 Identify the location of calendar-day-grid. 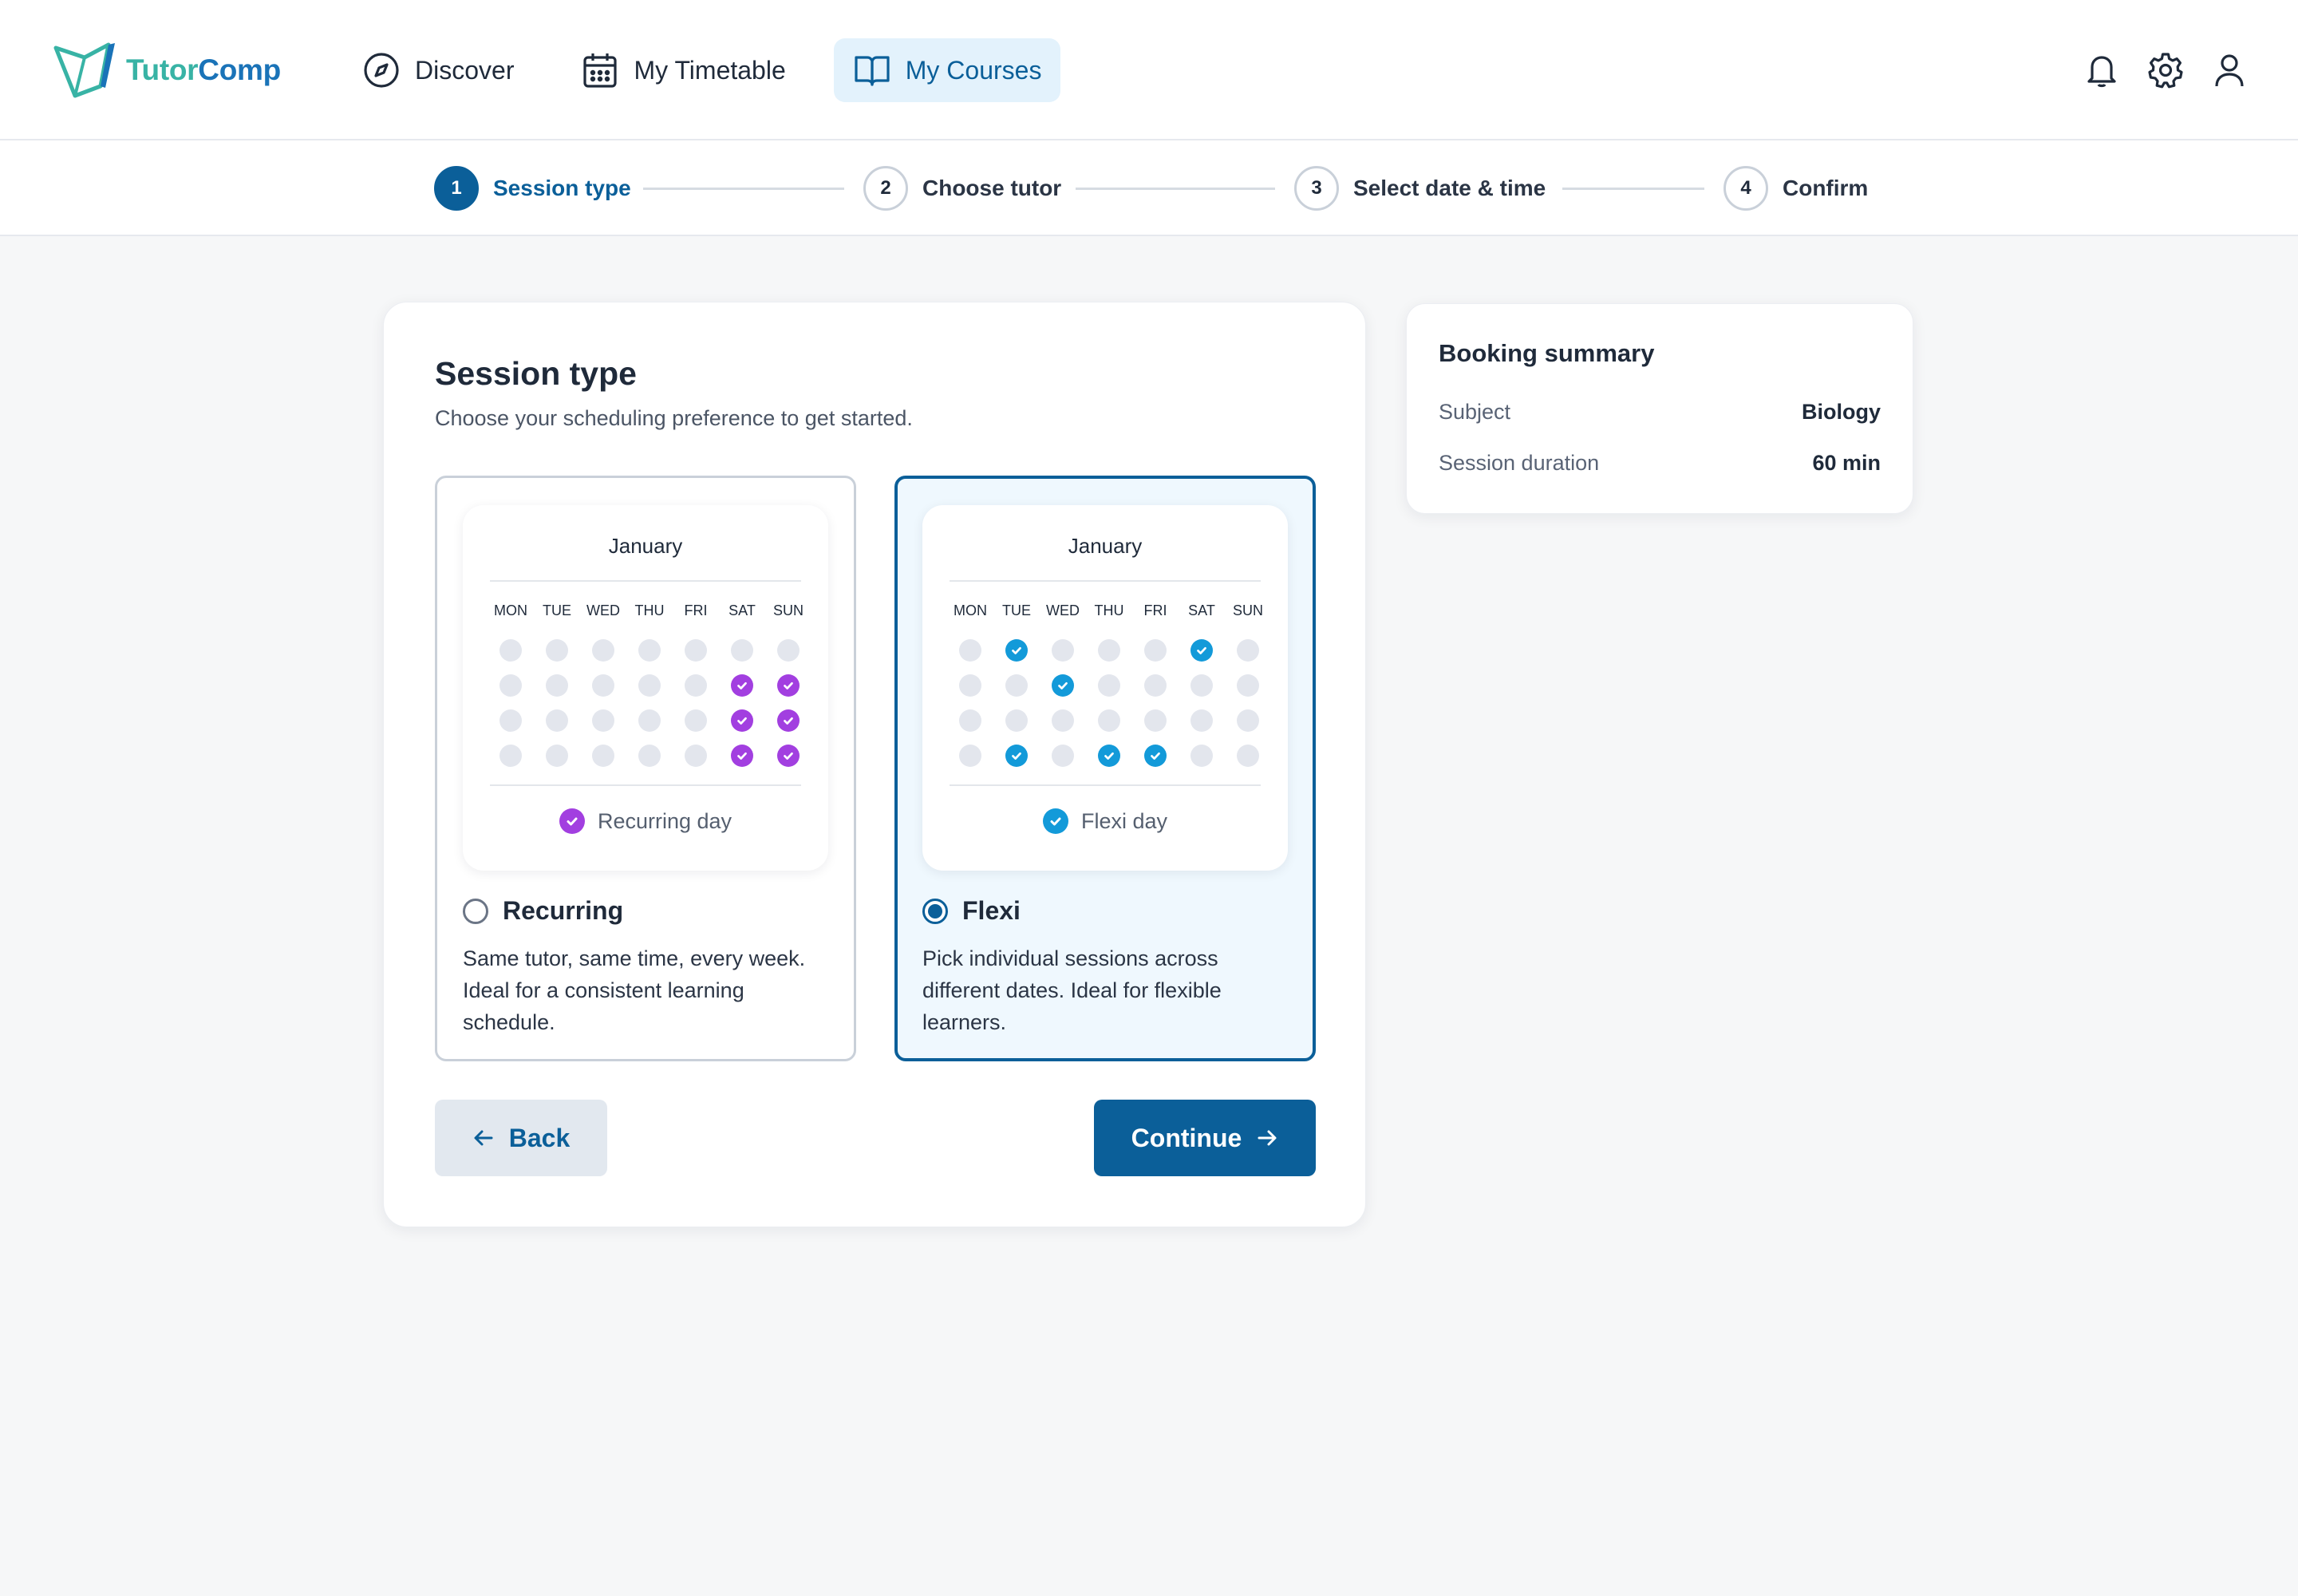
(1110, 703).